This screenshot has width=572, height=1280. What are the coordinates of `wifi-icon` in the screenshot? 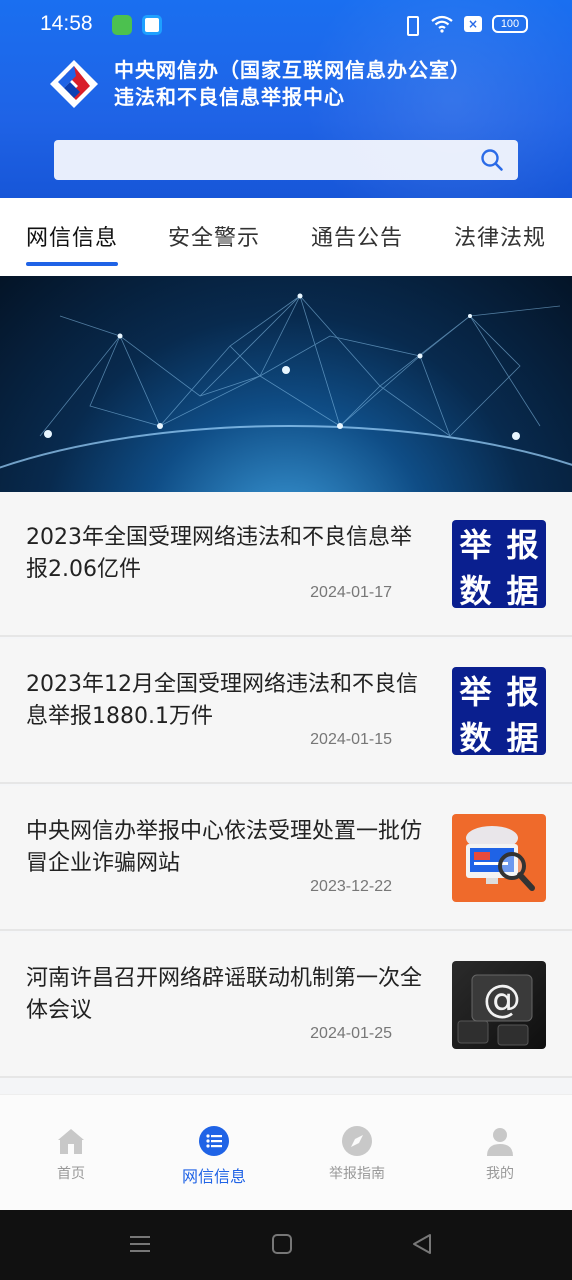 It's located at (442, 24).